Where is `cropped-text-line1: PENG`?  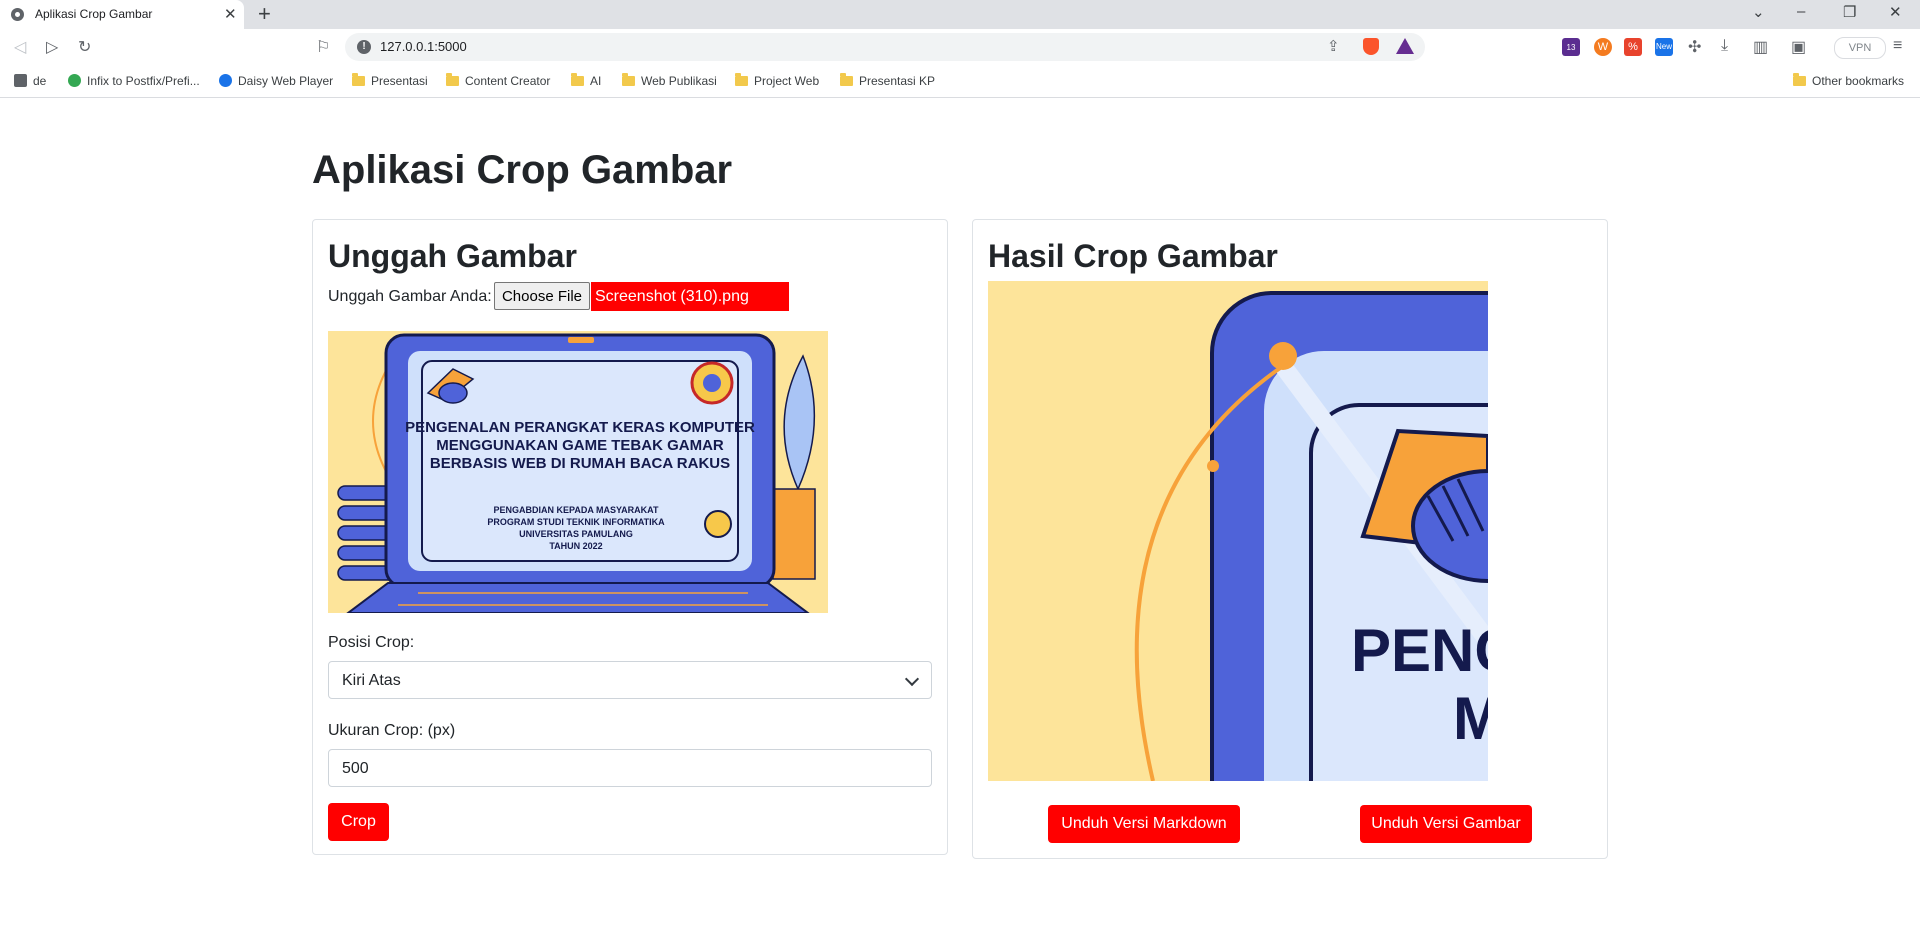
cropped-text-line1: PENG is located at coordinates (1419, 650).